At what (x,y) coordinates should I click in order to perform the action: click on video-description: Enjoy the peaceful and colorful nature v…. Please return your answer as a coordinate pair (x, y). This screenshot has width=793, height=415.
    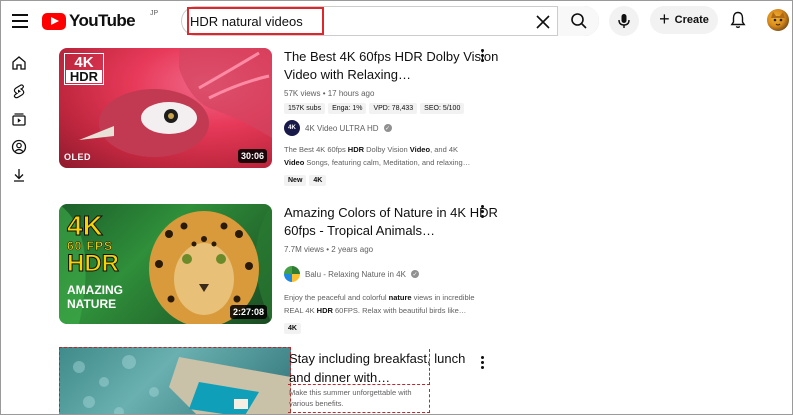
    Looking at the image, I should click on (391, 304).